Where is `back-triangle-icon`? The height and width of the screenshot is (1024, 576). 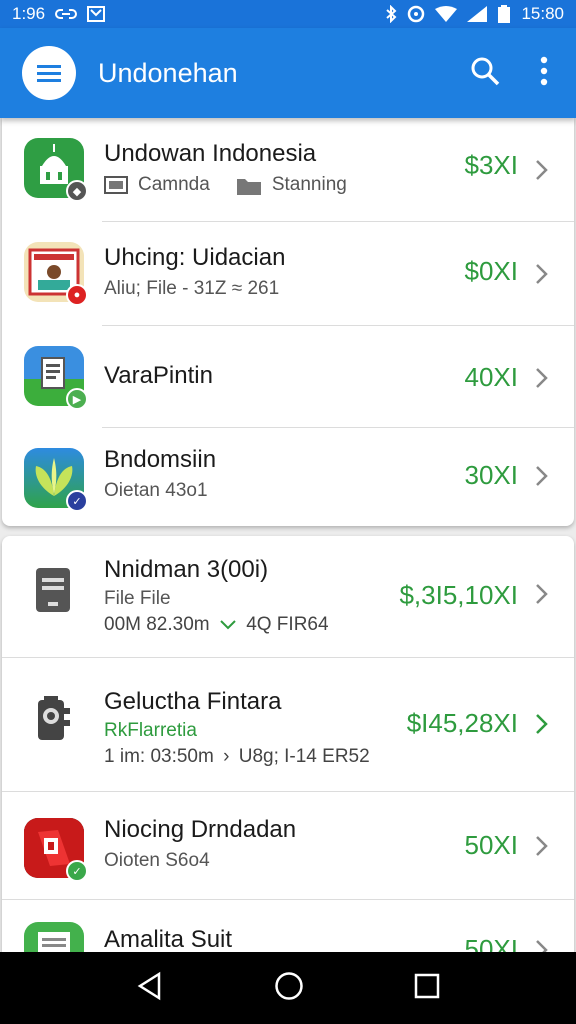
back-triangle-icon is located at coordinates (148, 985).